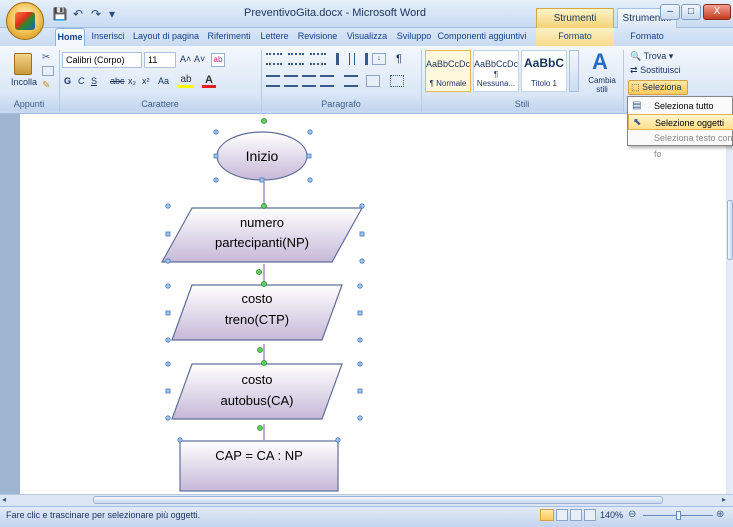 Image resolution: width=733 pixels, height=527 pixels. Describe the element at coordinates (102, 60) in the screenshot. I see `font-name-combo: Calibri (Corpo)` at that location.